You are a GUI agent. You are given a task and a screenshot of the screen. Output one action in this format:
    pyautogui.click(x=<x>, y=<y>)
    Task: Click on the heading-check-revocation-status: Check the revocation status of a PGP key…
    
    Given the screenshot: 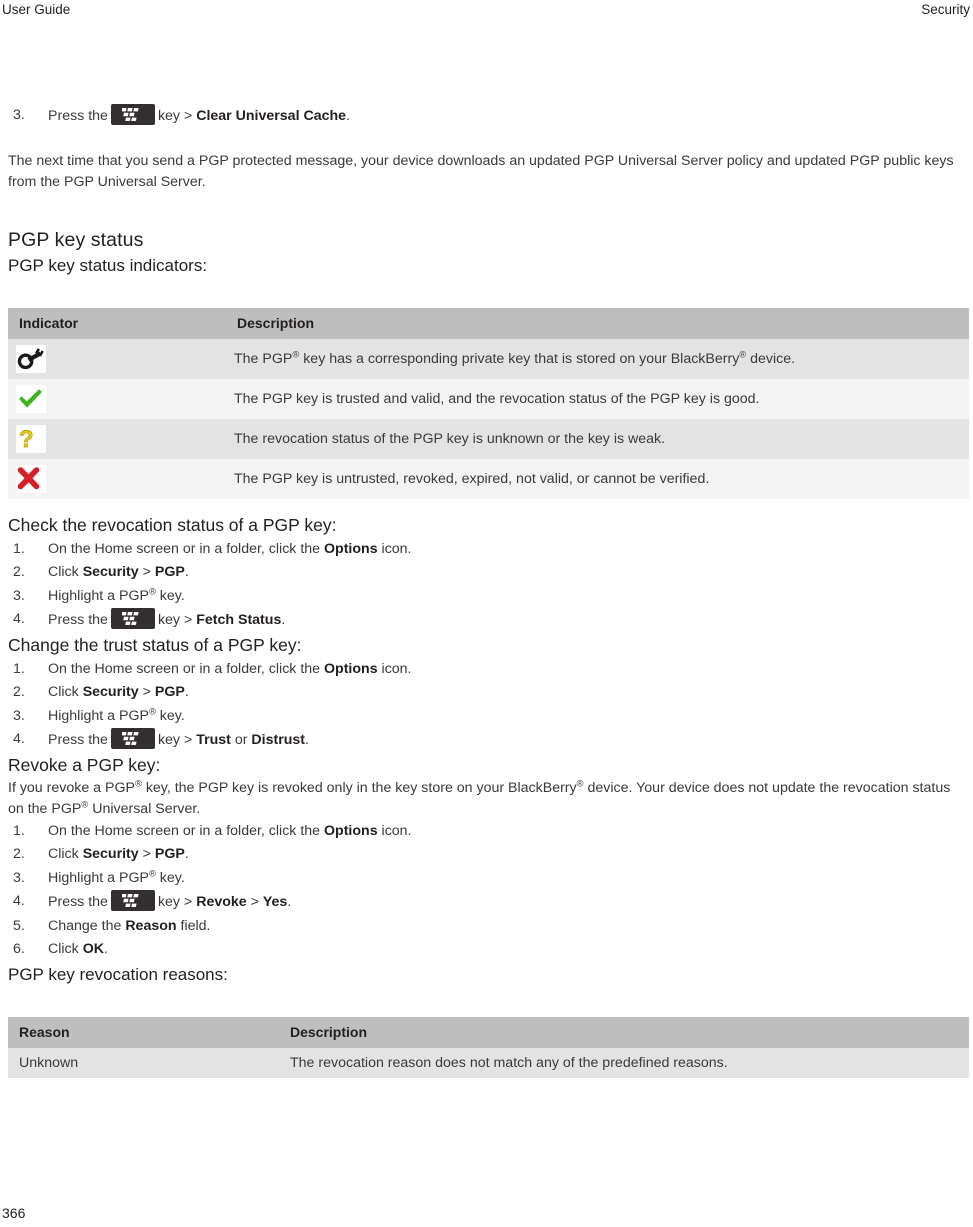 What is the action you would take?
    pyautogui.click(x=172, y=524)
    